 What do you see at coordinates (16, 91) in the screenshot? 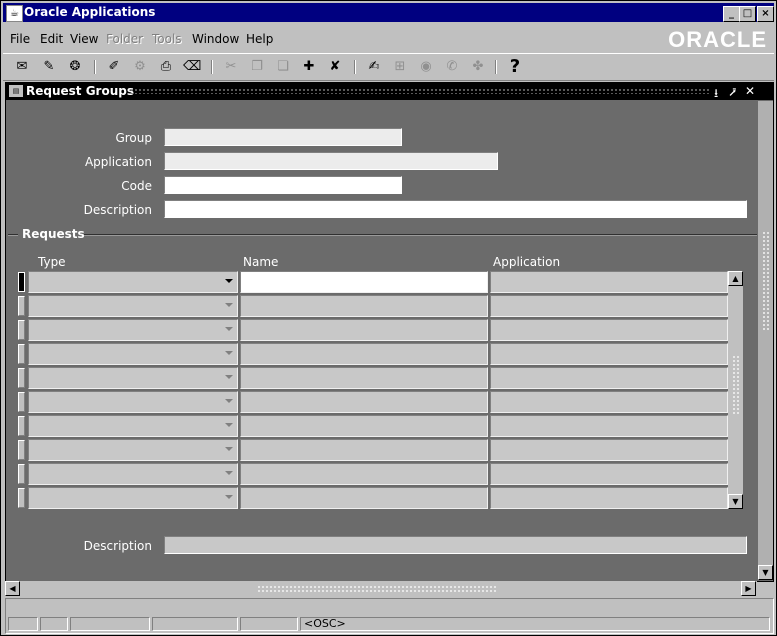
I see `form-icon: ▤` at bounding box center [16, 91].